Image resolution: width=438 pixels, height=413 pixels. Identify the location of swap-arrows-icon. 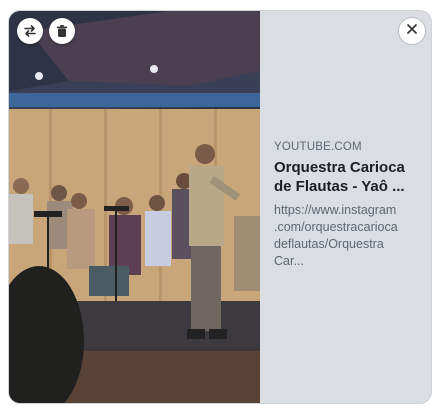
(30, 31).